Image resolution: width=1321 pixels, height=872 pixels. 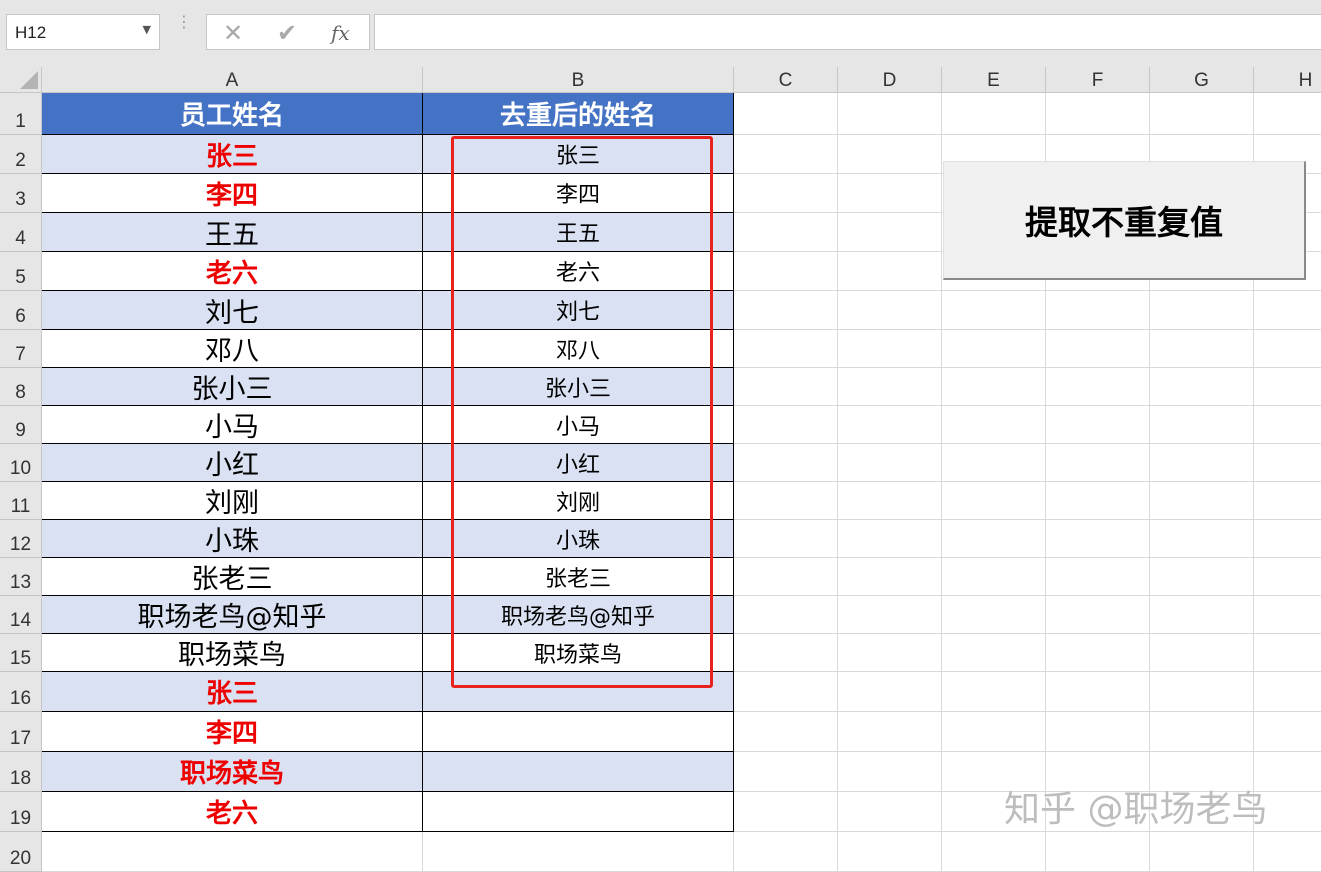 I want to click on row-header-10: 10, so click(x=21, y=463).